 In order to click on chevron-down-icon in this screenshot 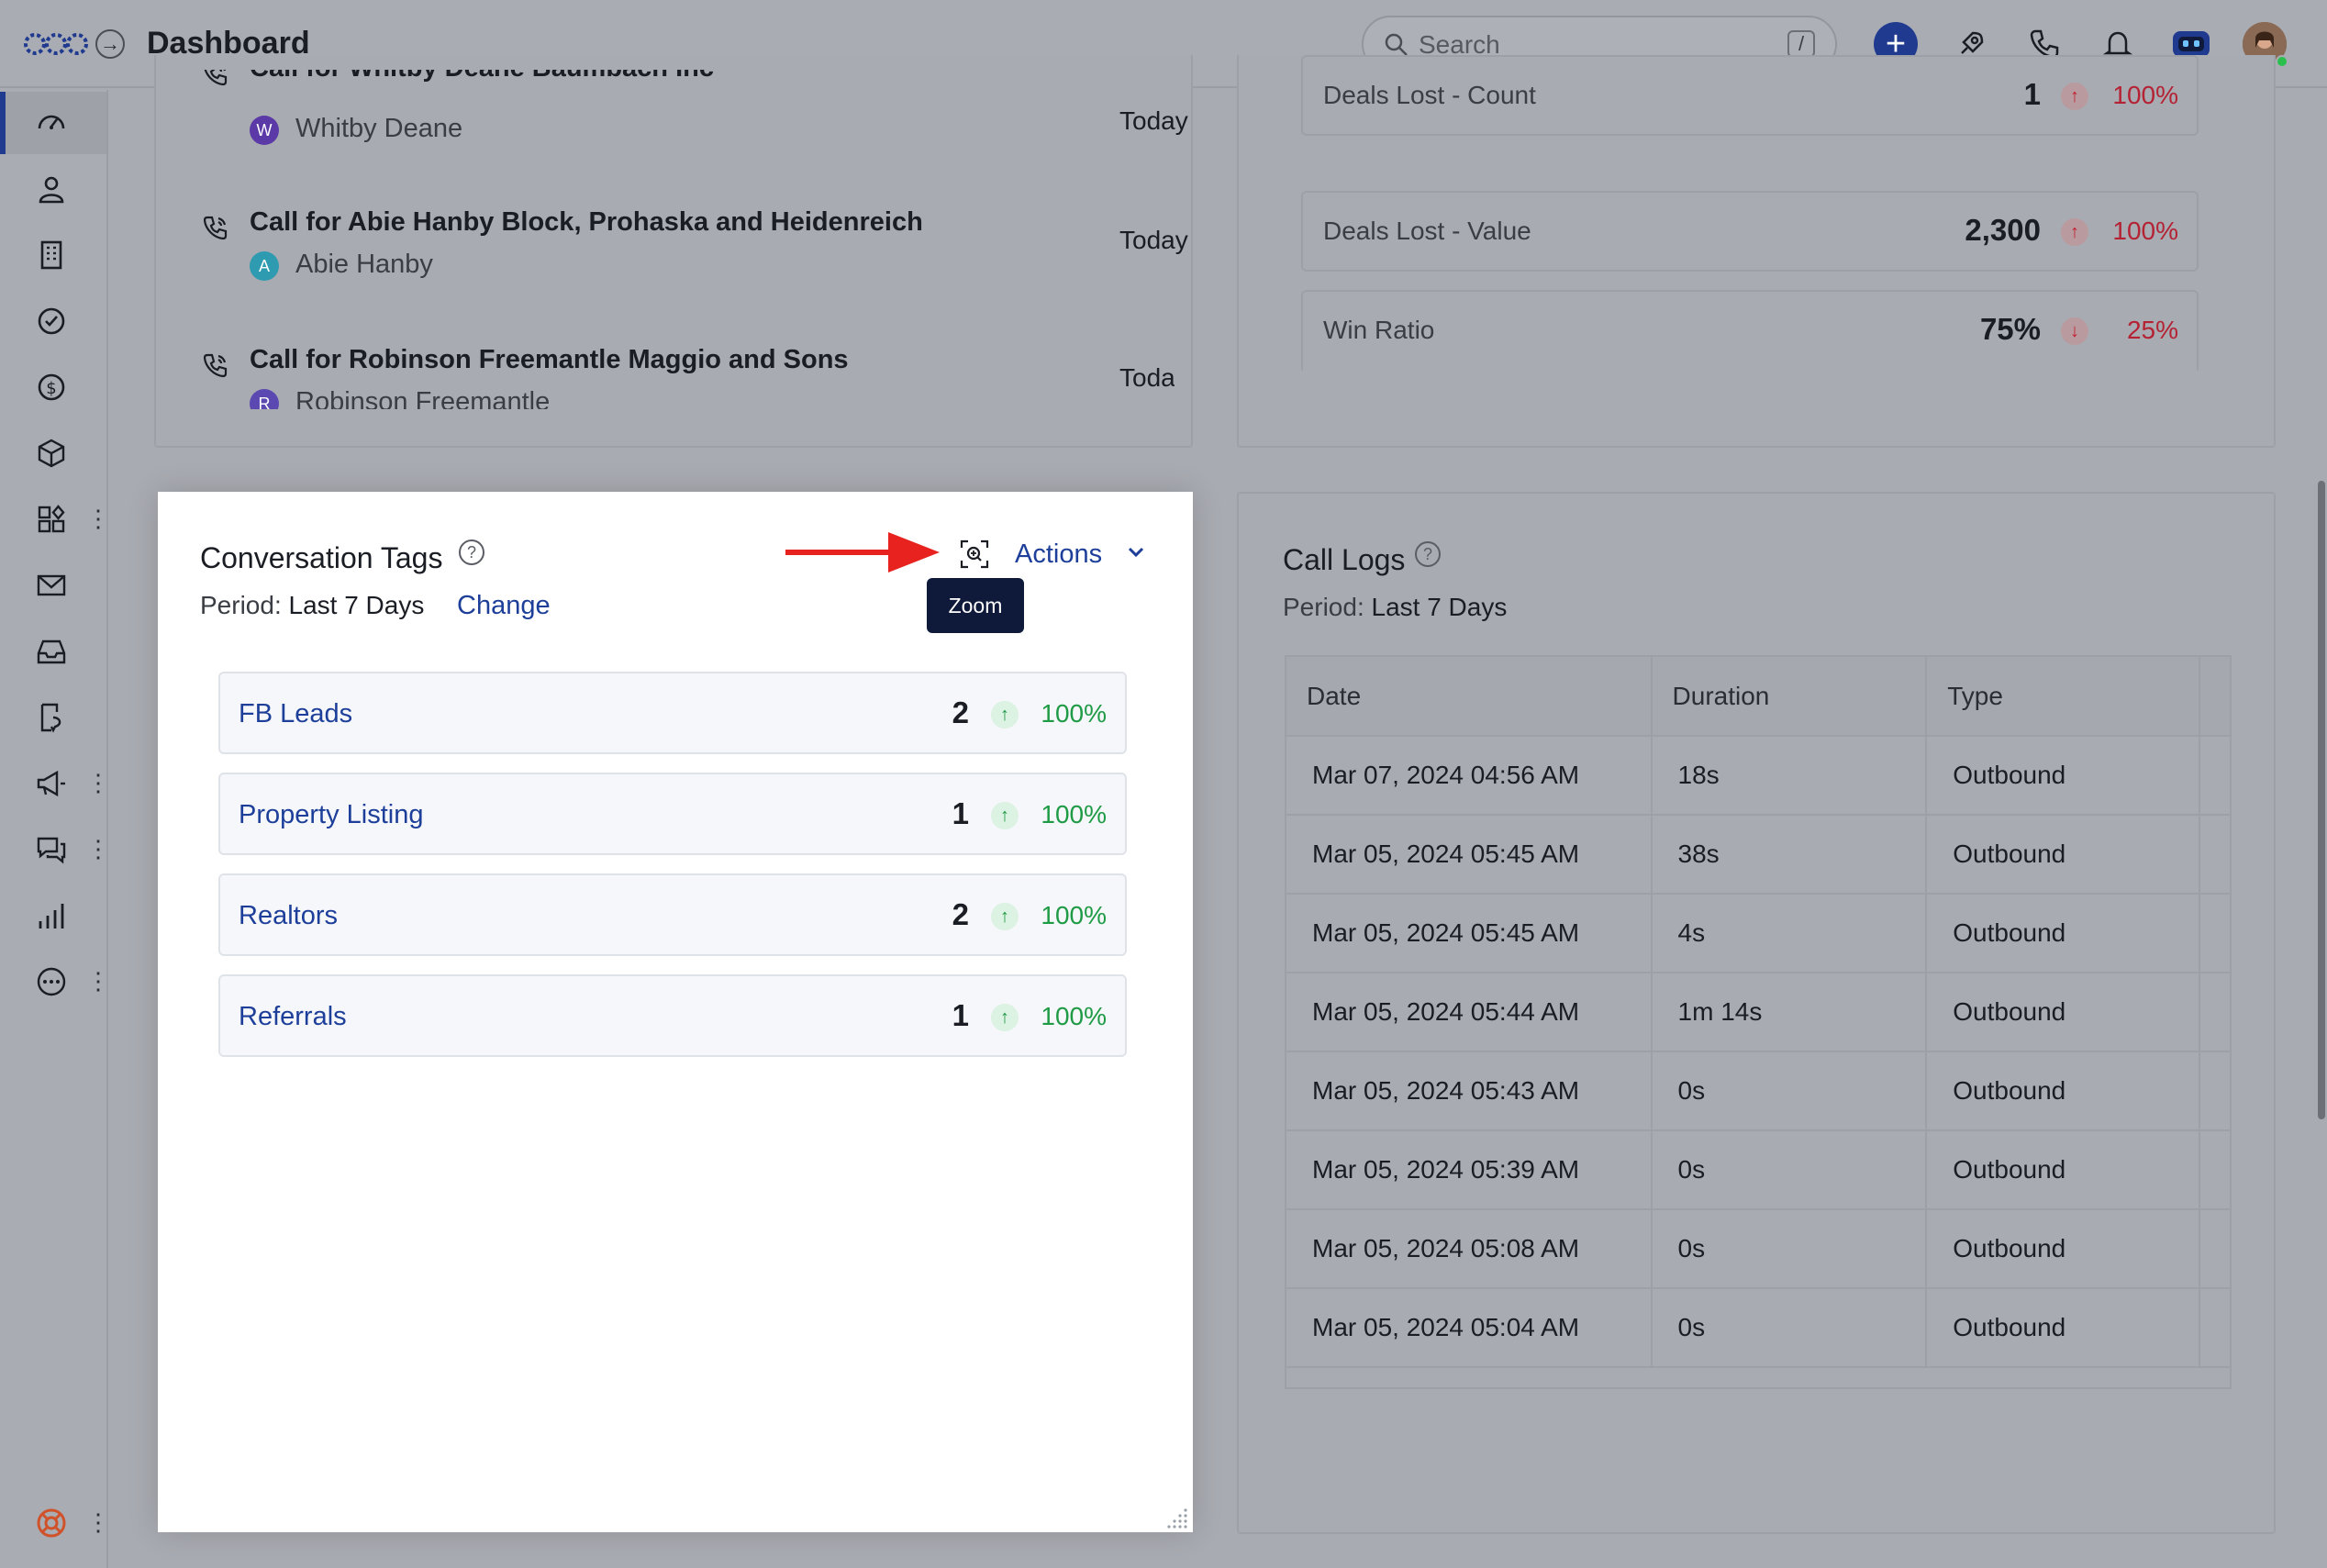, I will do `click(1136, 552)`.